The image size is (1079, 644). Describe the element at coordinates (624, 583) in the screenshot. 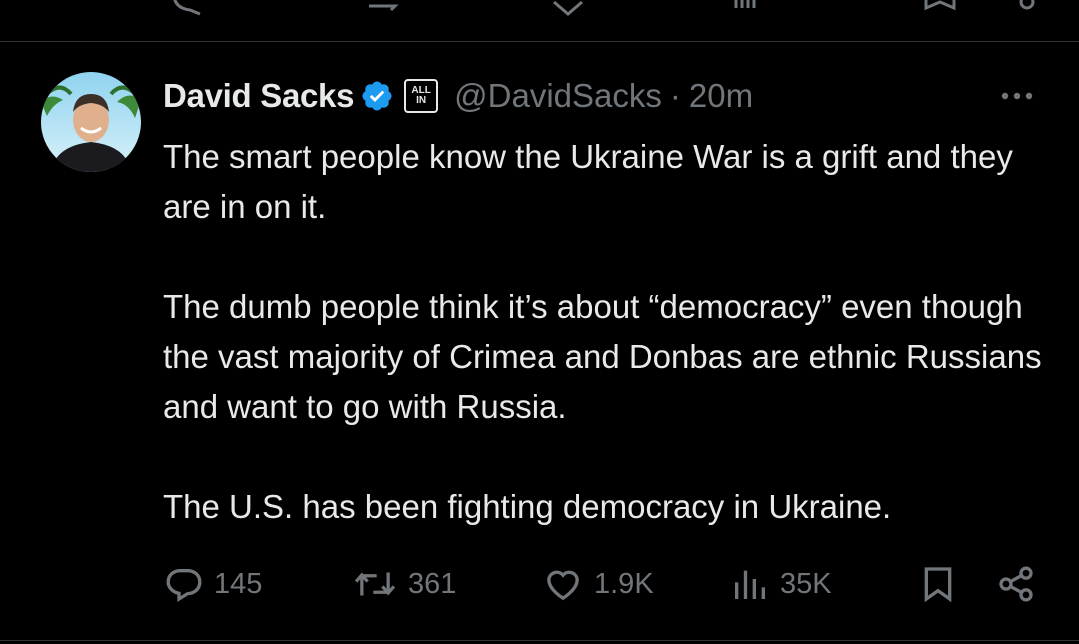

I see `like-count: 1.9K` at that location.